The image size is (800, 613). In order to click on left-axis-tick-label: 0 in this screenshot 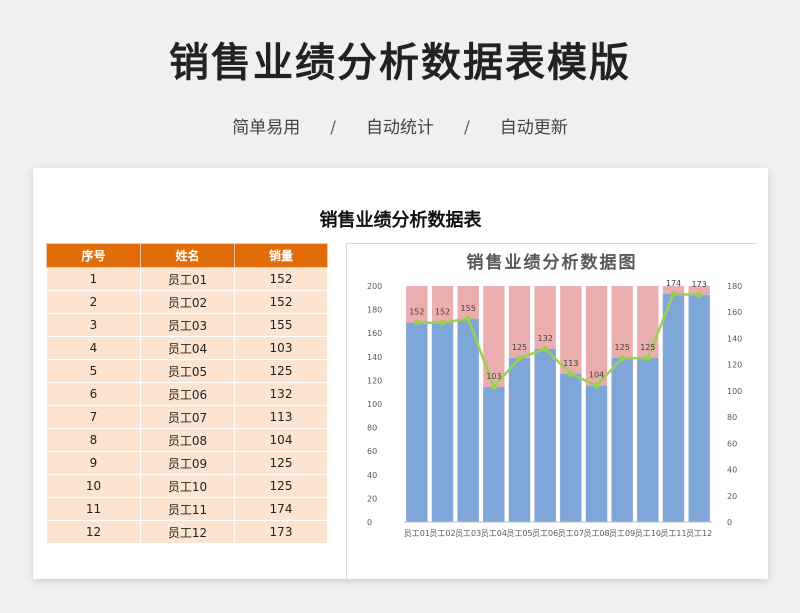, I will do `click(369, 522)`.